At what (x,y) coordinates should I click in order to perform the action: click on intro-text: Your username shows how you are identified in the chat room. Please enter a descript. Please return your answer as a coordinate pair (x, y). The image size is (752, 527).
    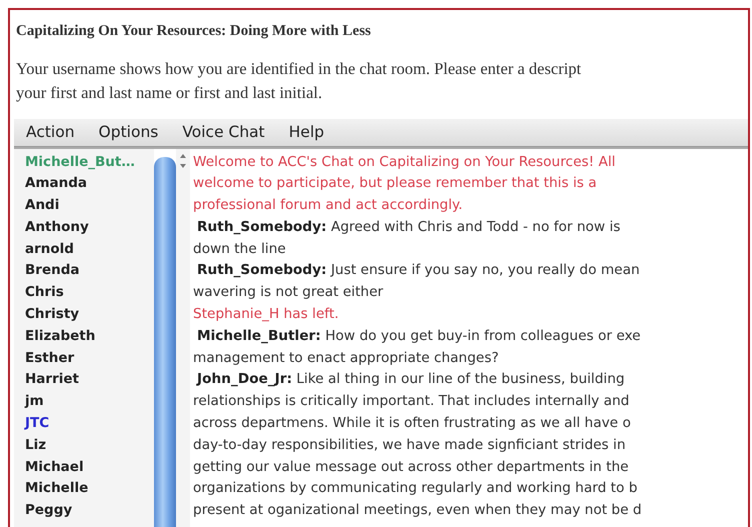
    Looking at the image, I should click on (299, 69).